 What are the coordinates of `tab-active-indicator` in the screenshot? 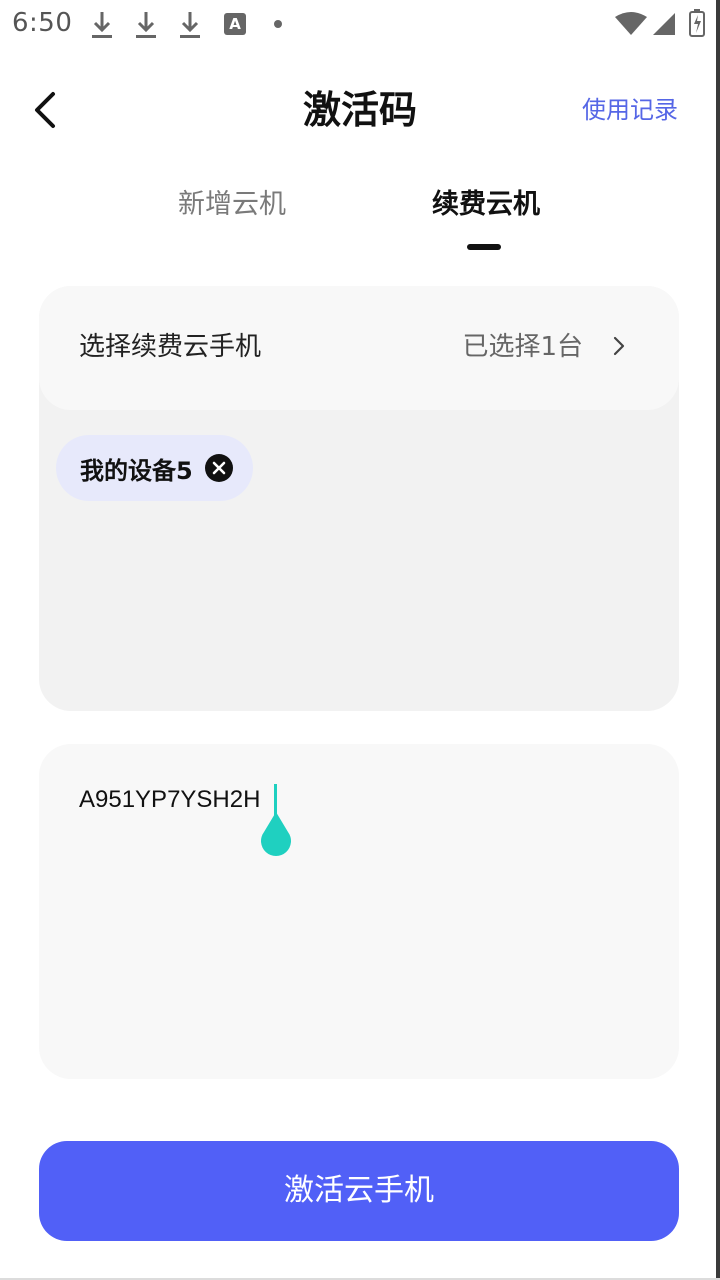 It's located at (484, 247).